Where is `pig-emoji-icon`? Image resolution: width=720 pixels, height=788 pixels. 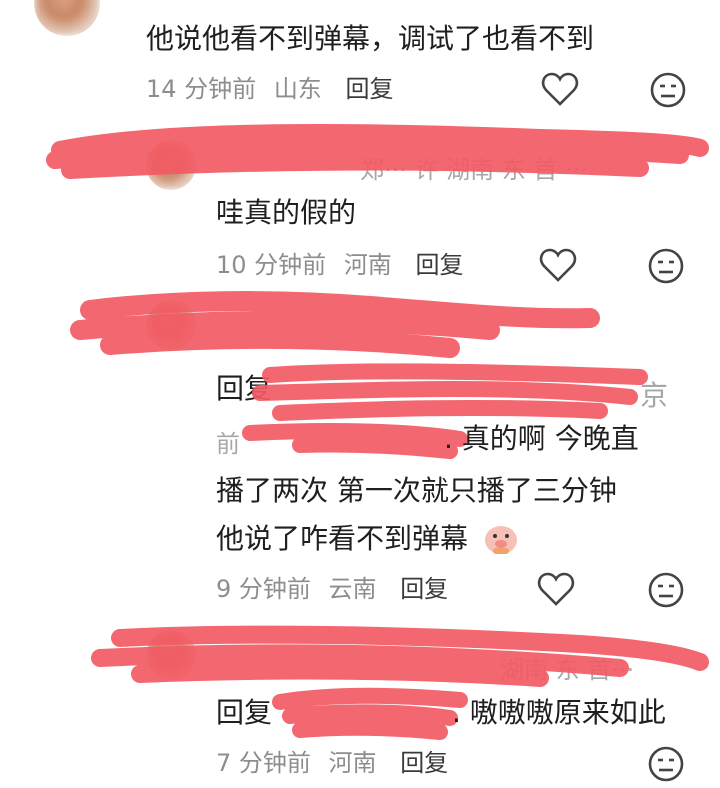 pig-emoji-icon is located at coordinates (501, 540).